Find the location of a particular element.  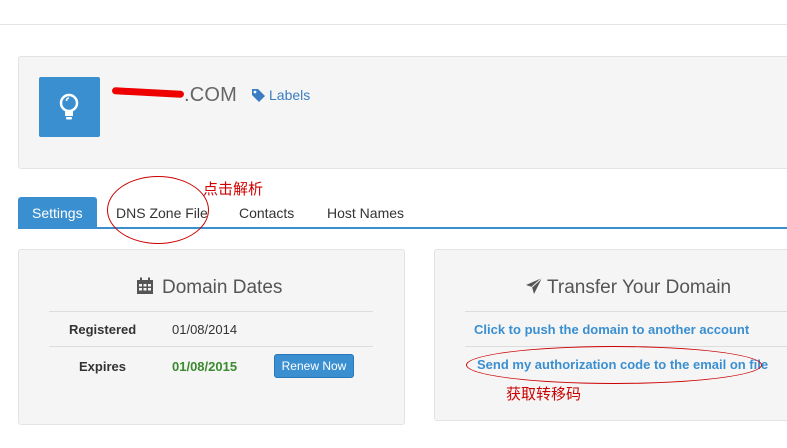

transfer-title-text: Transfer Your Domain is located at coordinates (639, 287).